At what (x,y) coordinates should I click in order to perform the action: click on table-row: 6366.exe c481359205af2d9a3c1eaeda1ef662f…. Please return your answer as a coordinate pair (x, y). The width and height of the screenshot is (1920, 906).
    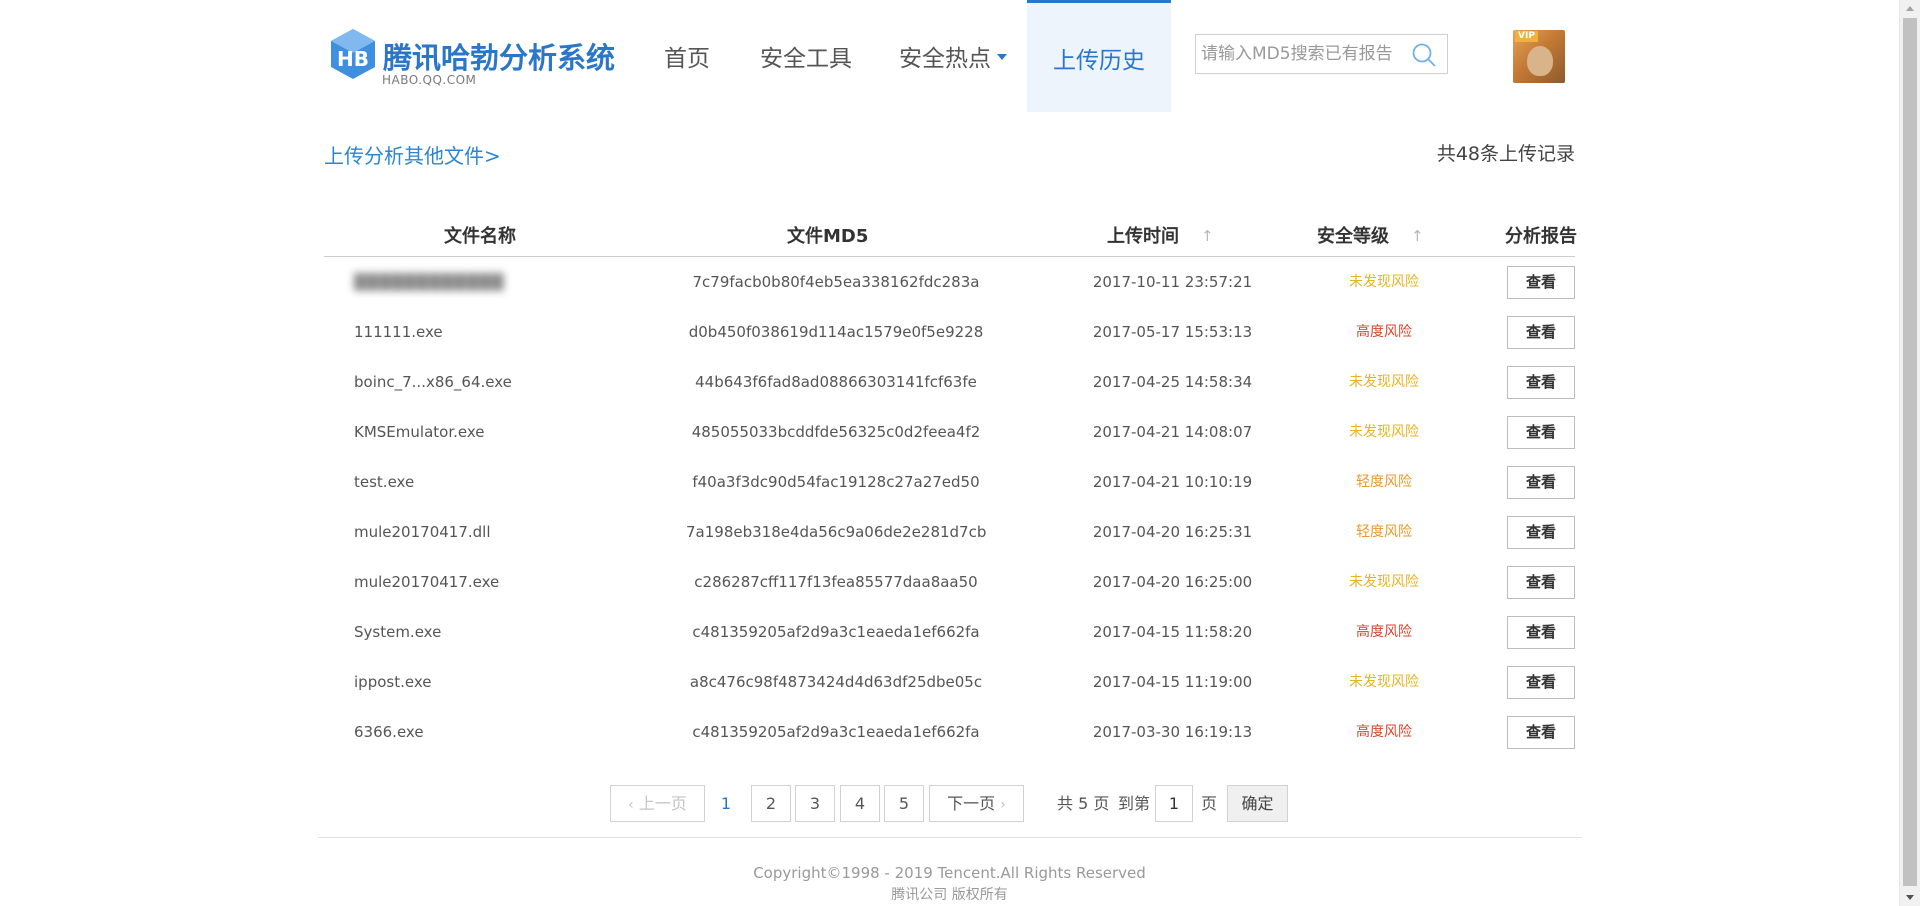
    Looking at the image, I should click on (949, 732).